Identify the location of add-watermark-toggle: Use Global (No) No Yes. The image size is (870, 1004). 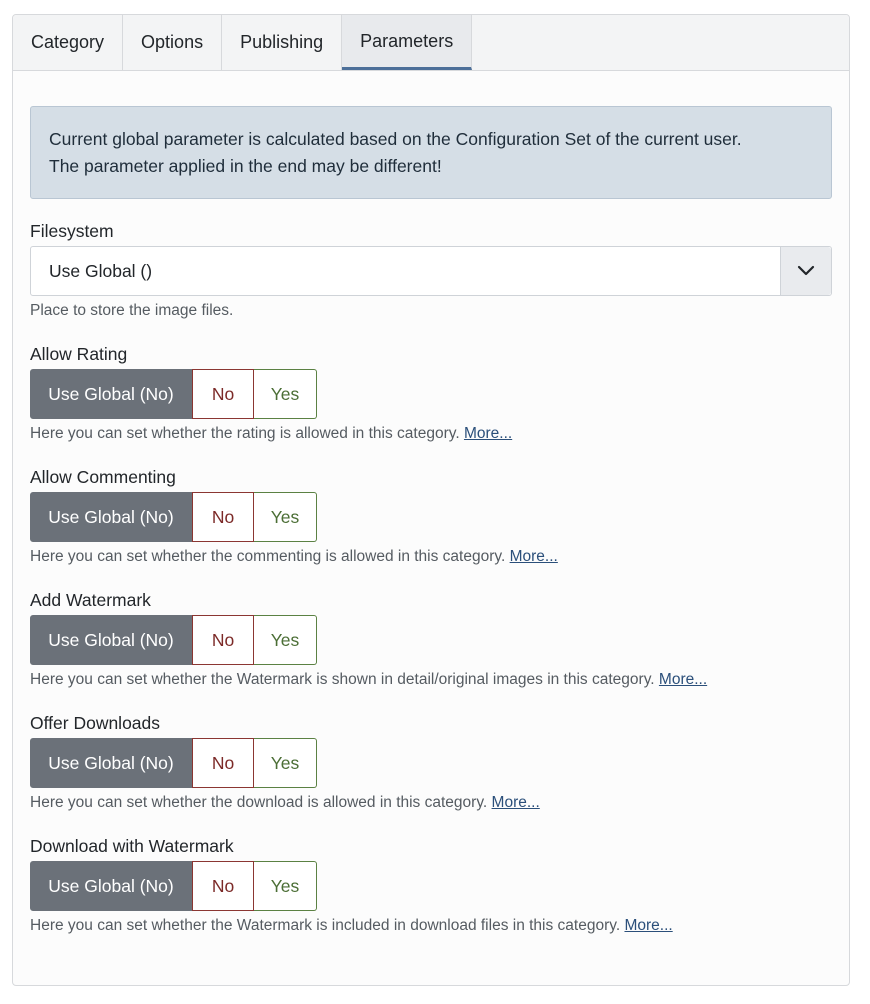
(431, 640).